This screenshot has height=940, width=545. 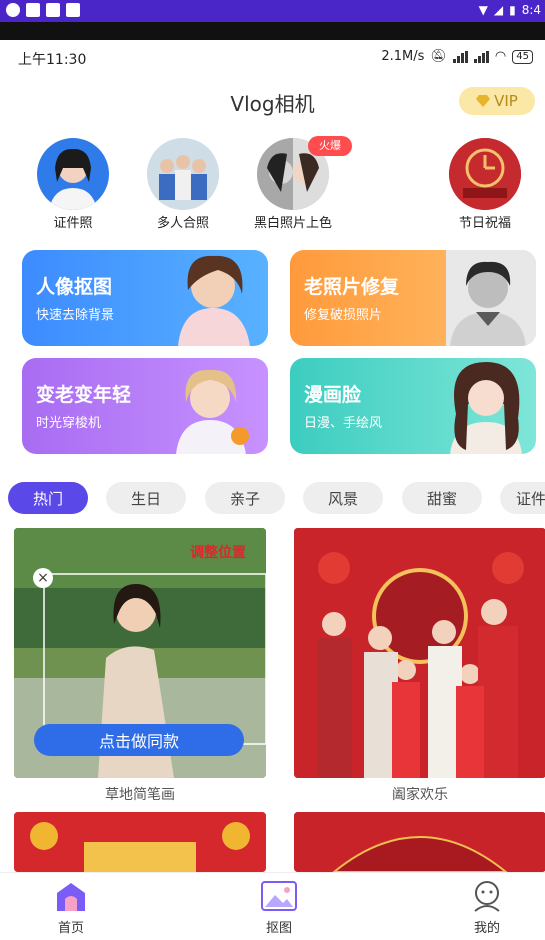 I want to click on card-cartoon-face: 漫画脸 日漫、手绘风, so click(x=413, y=406).